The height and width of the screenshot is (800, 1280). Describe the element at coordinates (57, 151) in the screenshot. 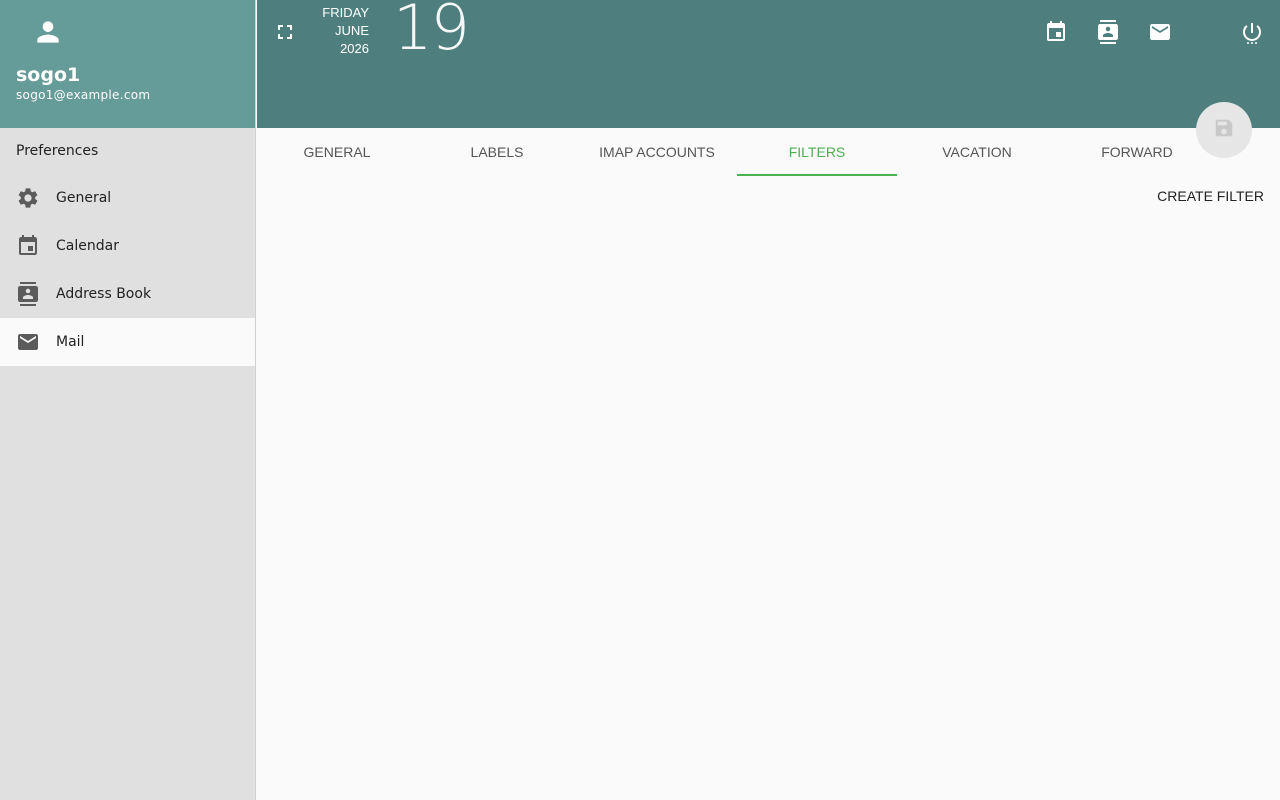

I see `preferences-header: Preferences` at that location.